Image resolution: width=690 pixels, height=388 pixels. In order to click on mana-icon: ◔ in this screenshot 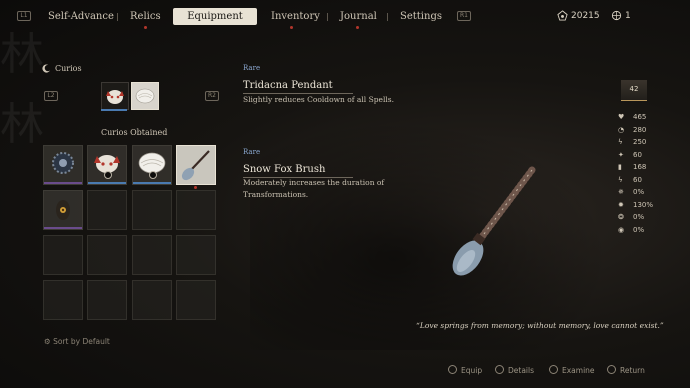, I will do `click(621, 129)`.